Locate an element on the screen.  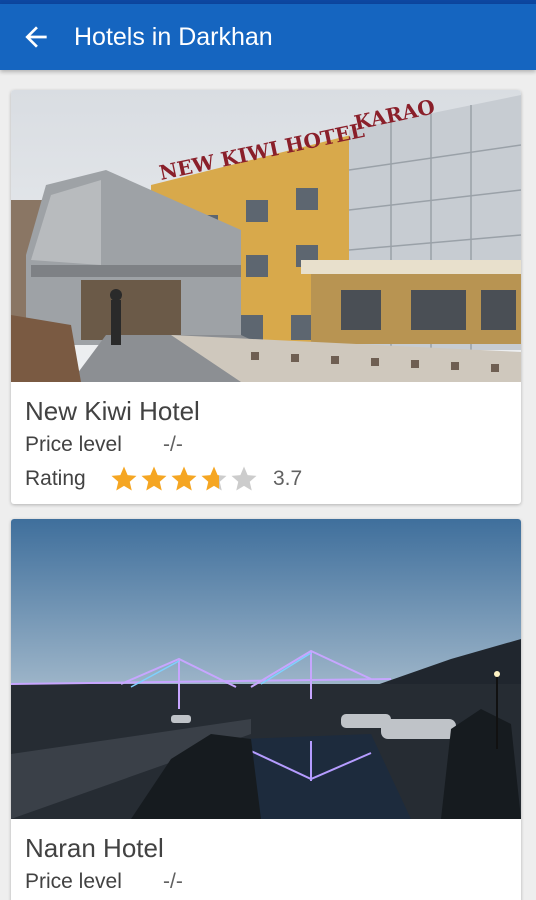
app-bar: Hotels in Darkhan is located at coordinates (268, 37).